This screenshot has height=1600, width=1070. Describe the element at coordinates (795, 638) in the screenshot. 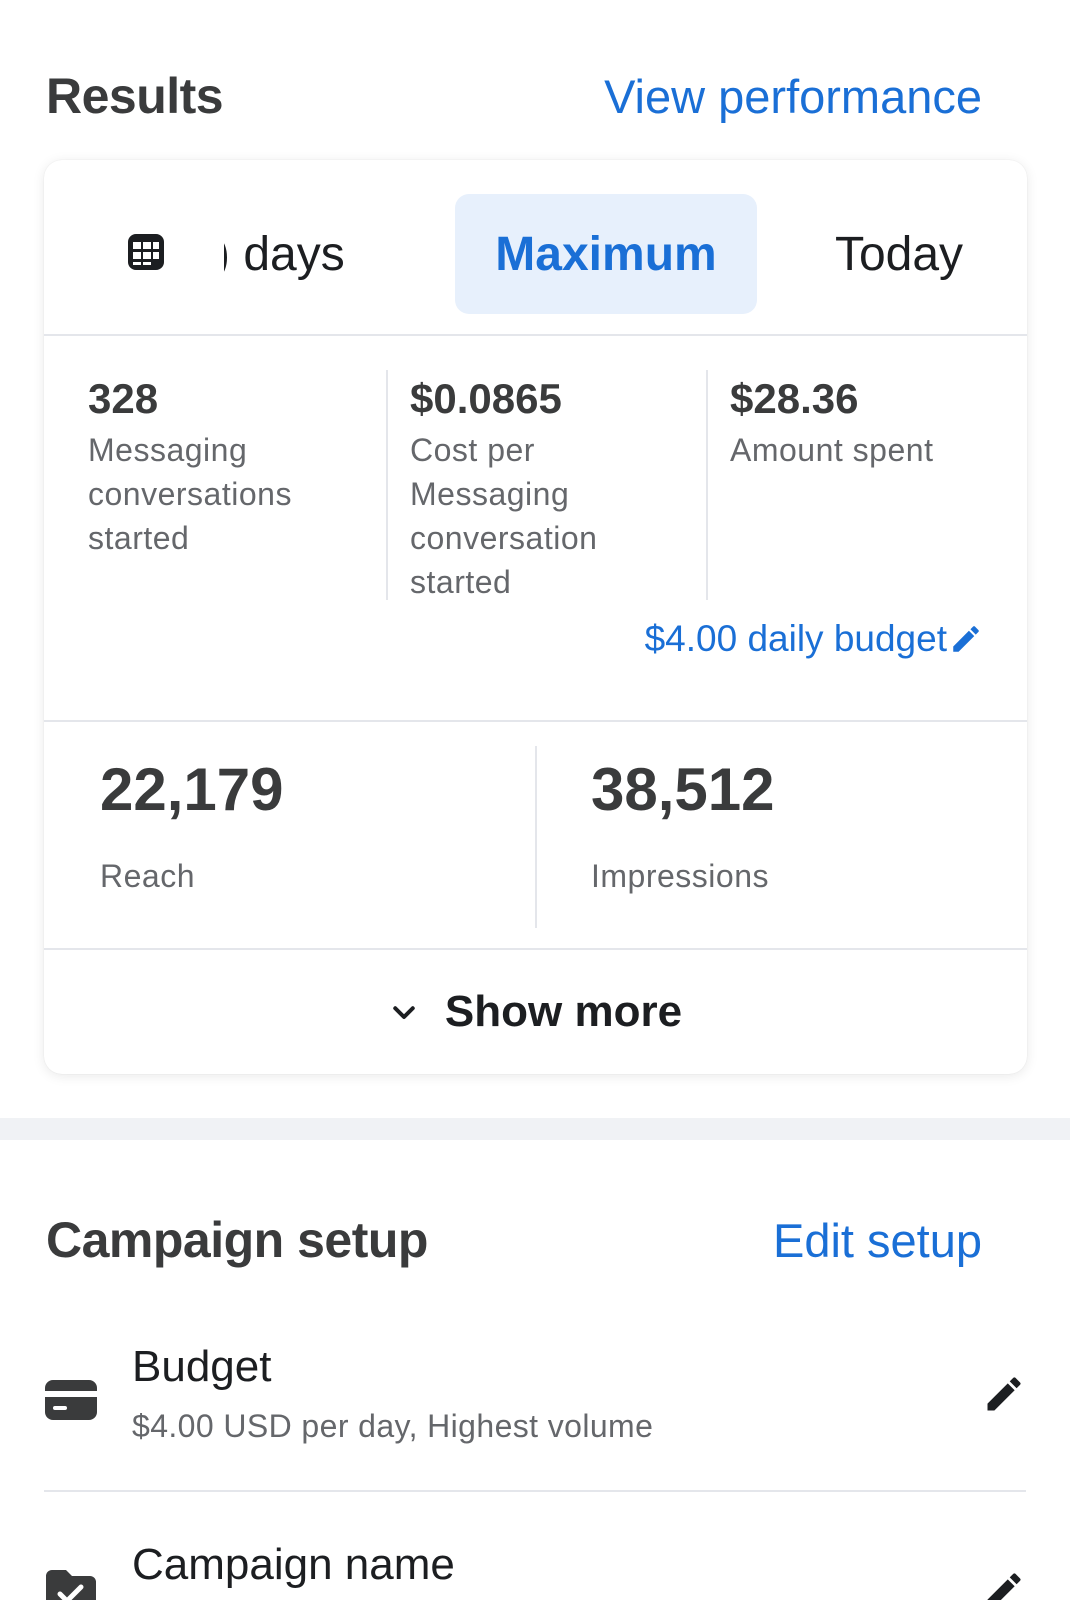

I see `daily-budget-label: $4.00 daily budget` at that location.